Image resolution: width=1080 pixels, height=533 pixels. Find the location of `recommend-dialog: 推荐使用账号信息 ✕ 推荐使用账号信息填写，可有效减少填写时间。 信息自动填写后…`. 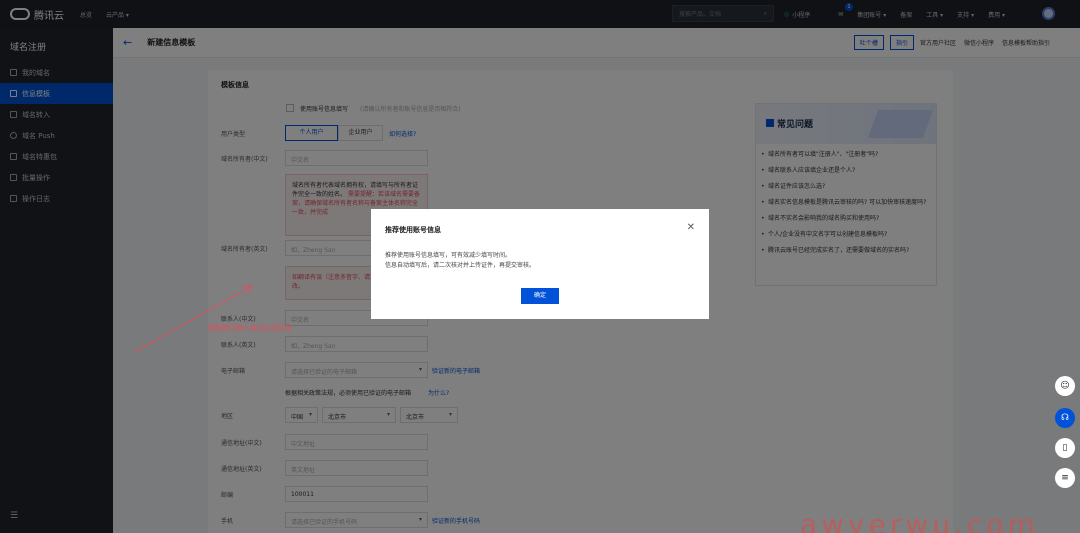

recommend-dialog: 推荐使用账号信息 ✕ 推荐使用账号信息填写，可有效减少填写时间。 信息自动填写后… is located at coordinates (540, 264).